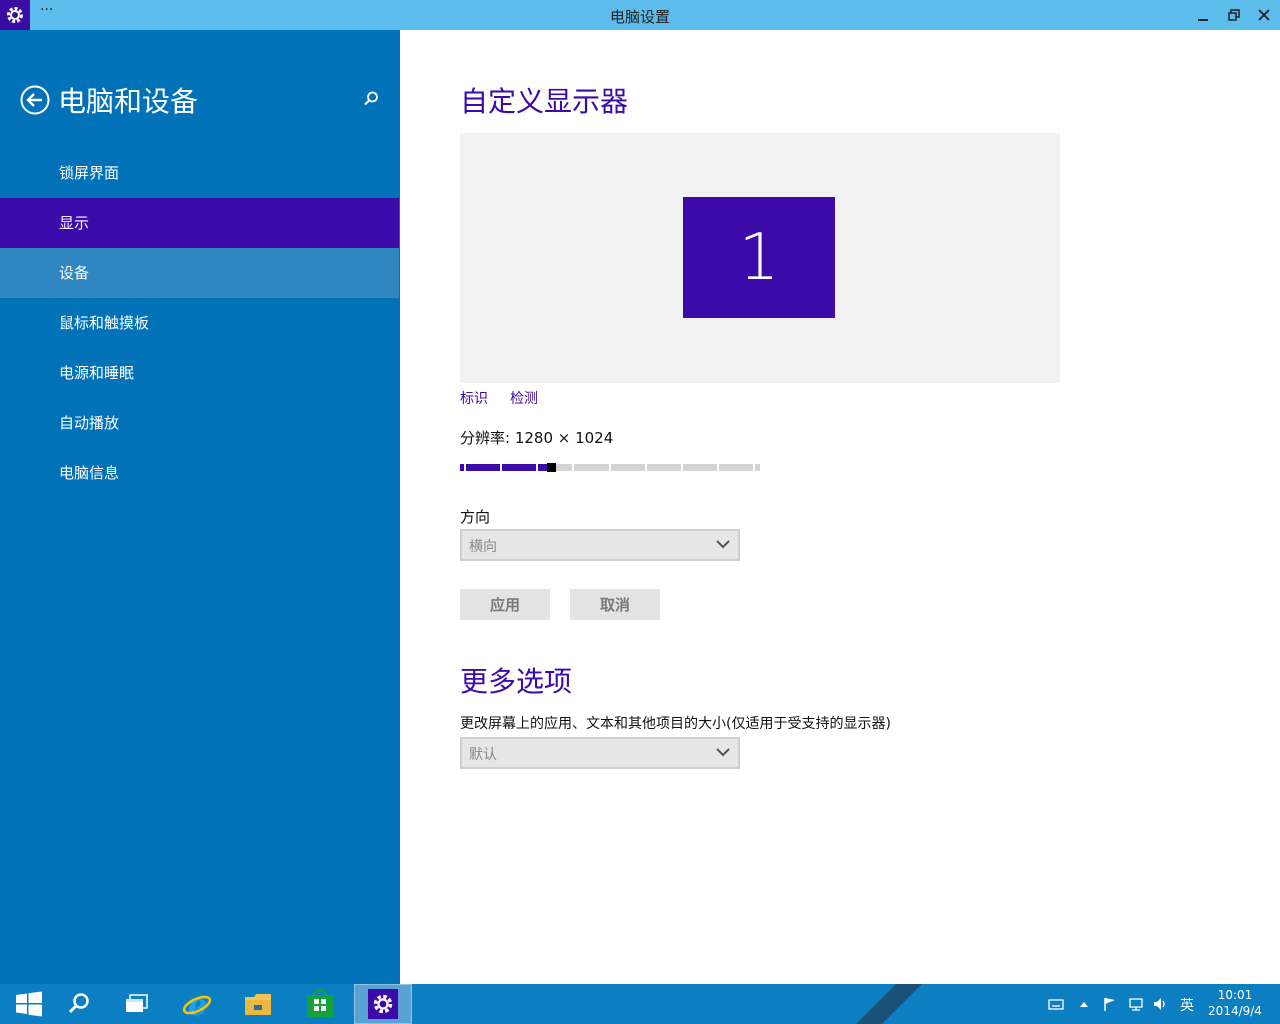 This screenshot has width=1280, height=1024. I want to click on display-preview: 1, so click(760, 258).